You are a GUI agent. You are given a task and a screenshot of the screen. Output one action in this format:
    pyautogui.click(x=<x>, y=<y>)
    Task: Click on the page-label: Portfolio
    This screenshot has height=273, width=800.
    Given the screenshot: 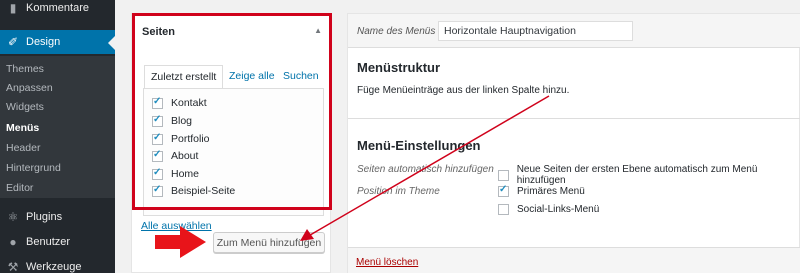 What is the action you would take?
    pyautogui.click(x=190, y=139)
    